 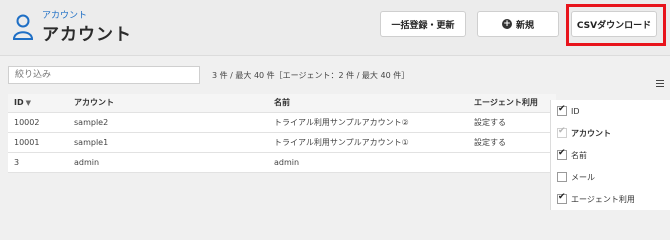 I want to click on column-option-label: 名前, so click(x=579, y=155).